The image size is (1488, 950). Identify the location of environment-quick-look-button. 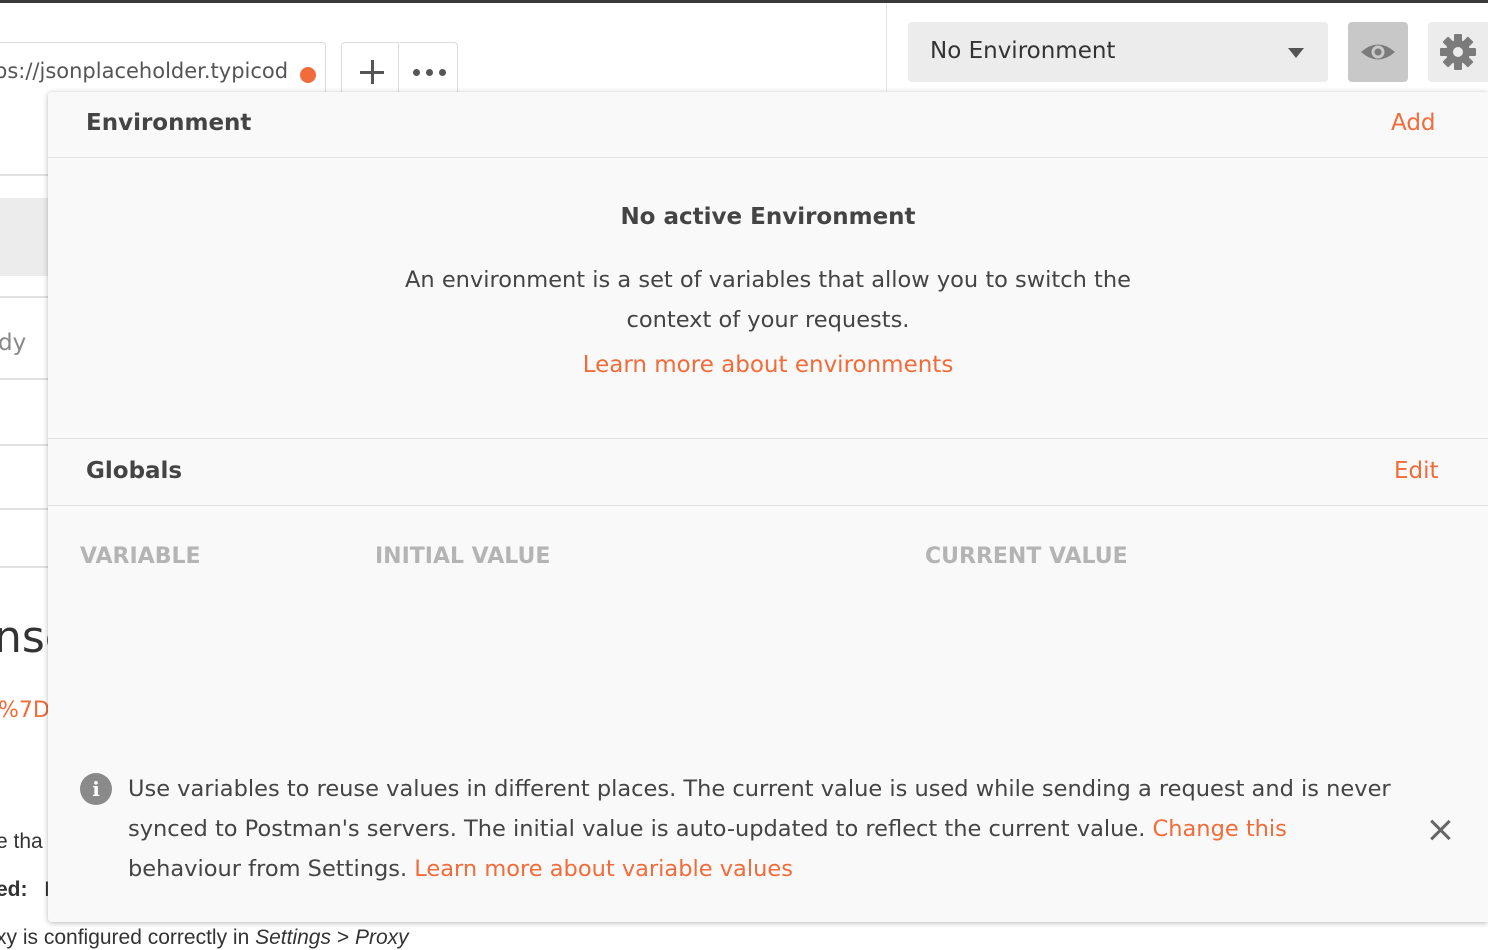
(1378, 52).